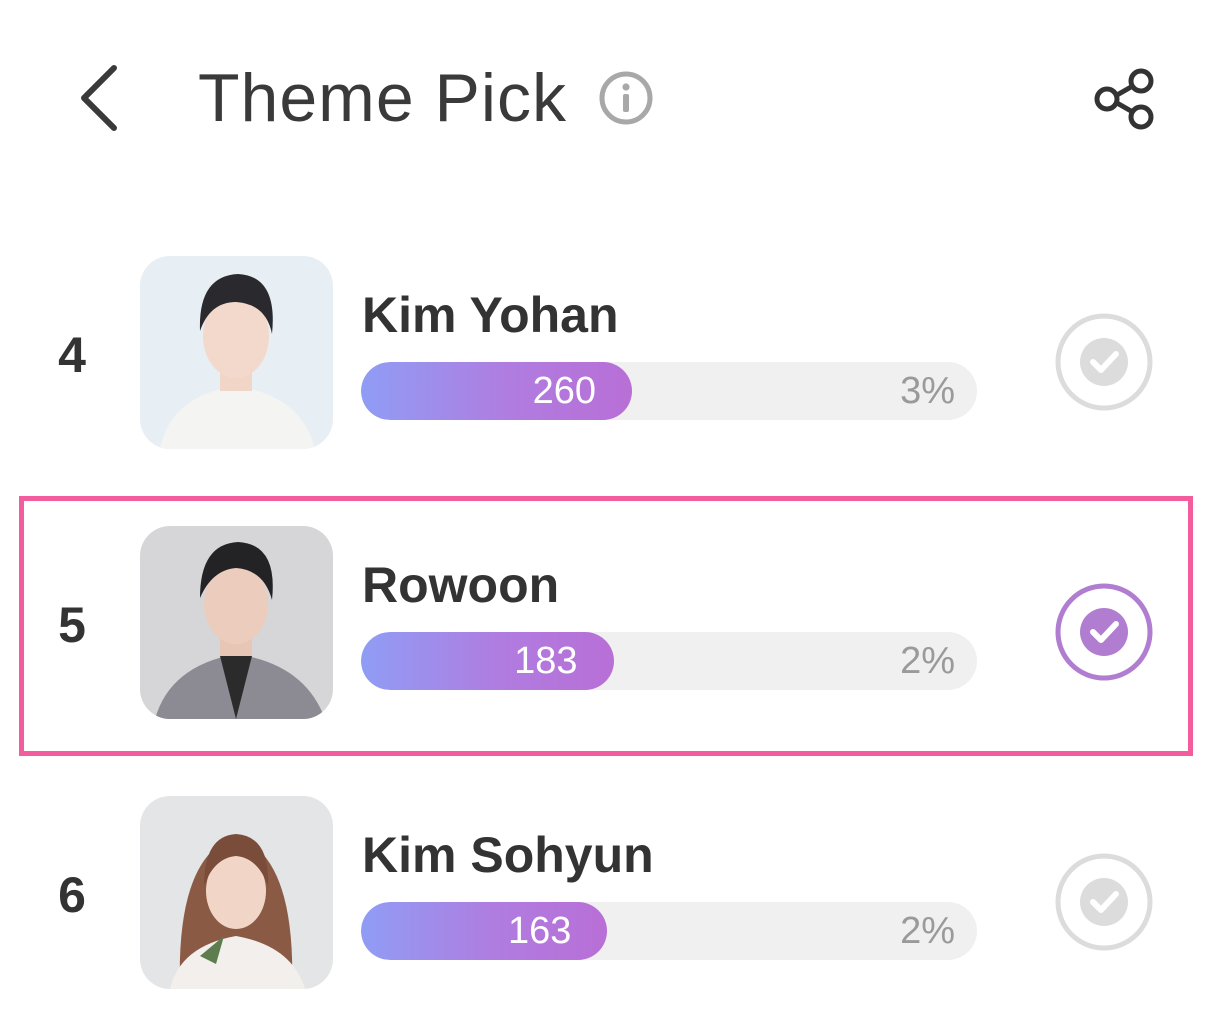 This screenshot has height=1032, width=1216. Describe the element at coordinates (497, 391) in the screenshot. I see `vote-bar-fill: 260` at that location.